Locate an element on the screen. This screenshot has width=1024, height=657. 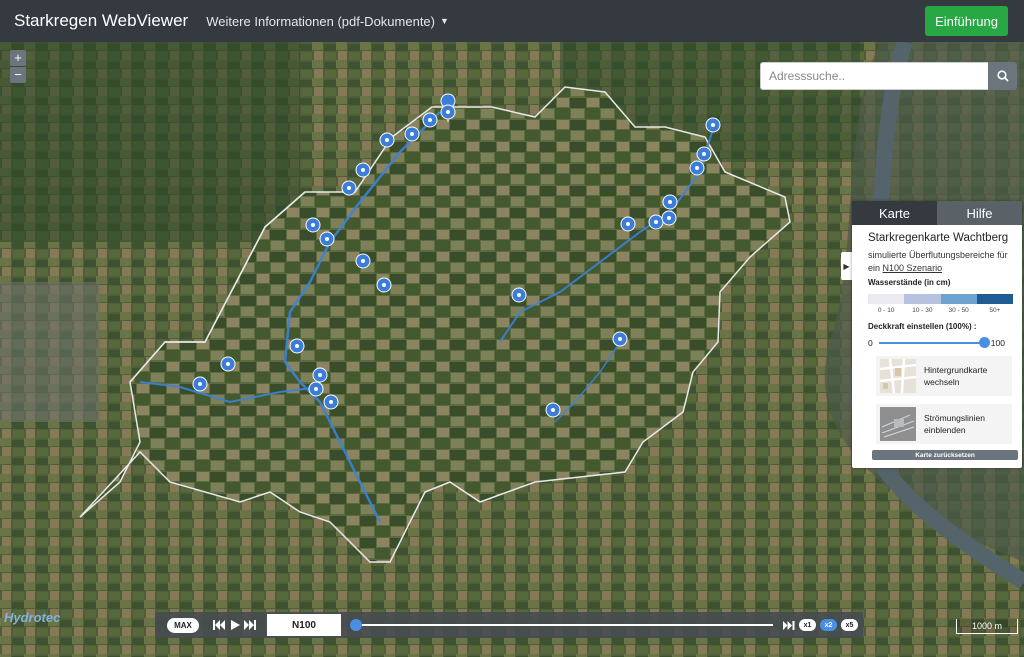
legend-label: 30 - 50 is located at coordinates (958, 310).